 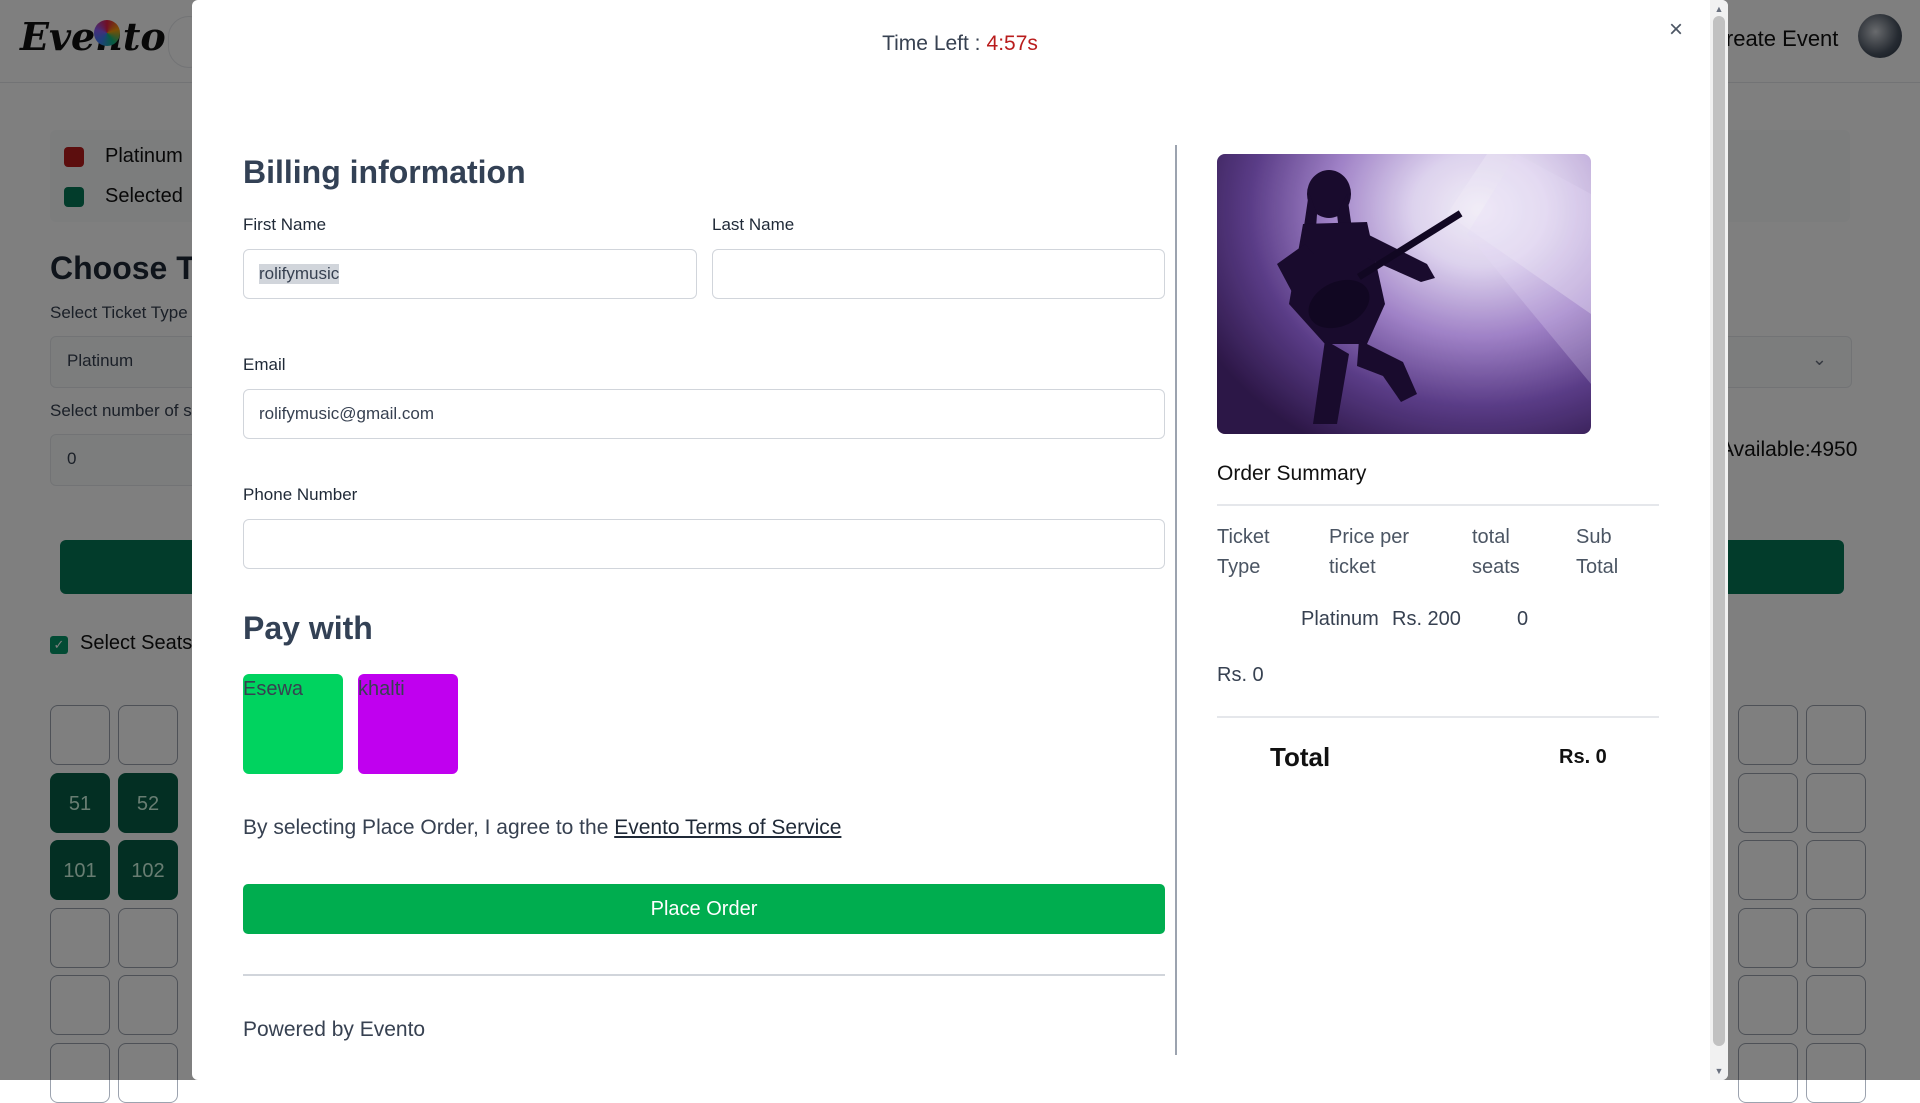 I want to click on pay-with-title: Pay with, so click(x=308, y=628).